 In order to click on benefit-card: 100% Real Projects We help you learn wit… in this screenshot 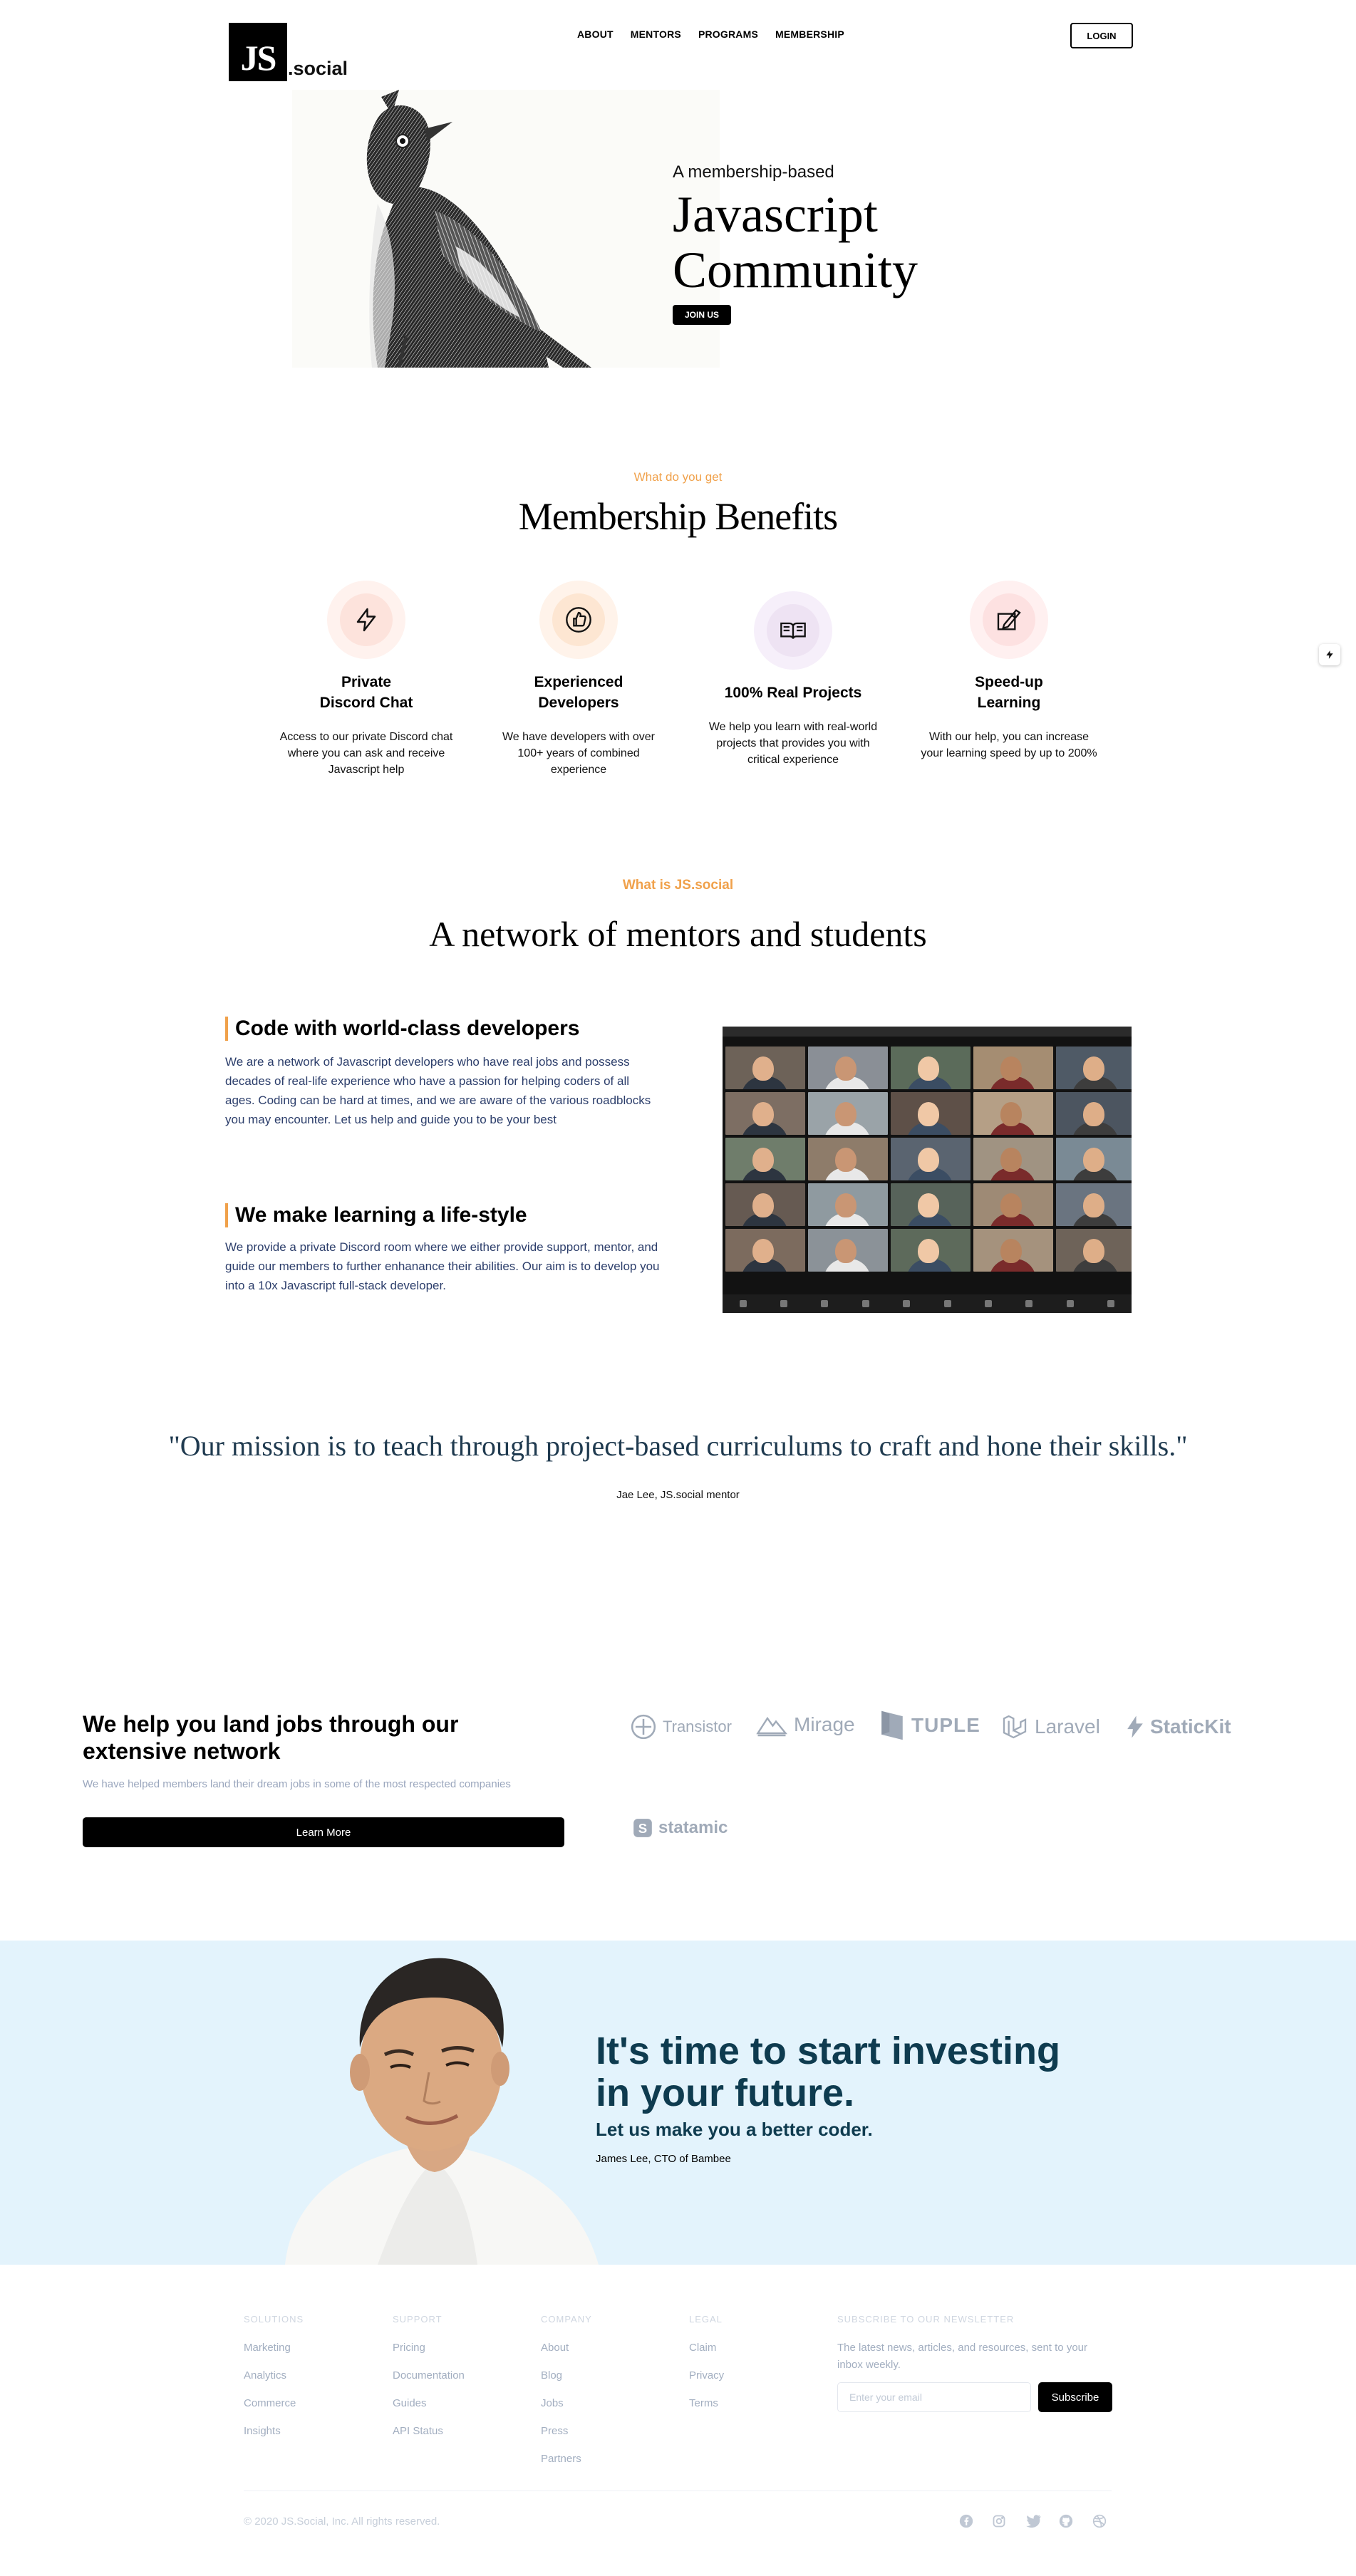, I will do `click(793, 679)`.